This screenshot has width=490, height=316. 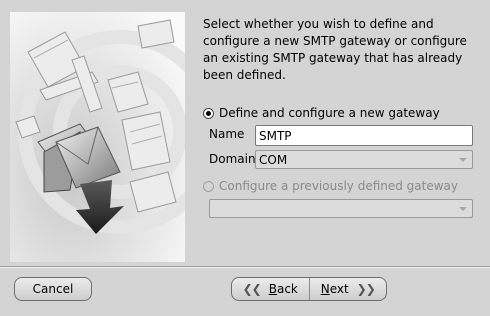 I want to click on back-button: ❮❮ Back, so click(x=270, y=289).